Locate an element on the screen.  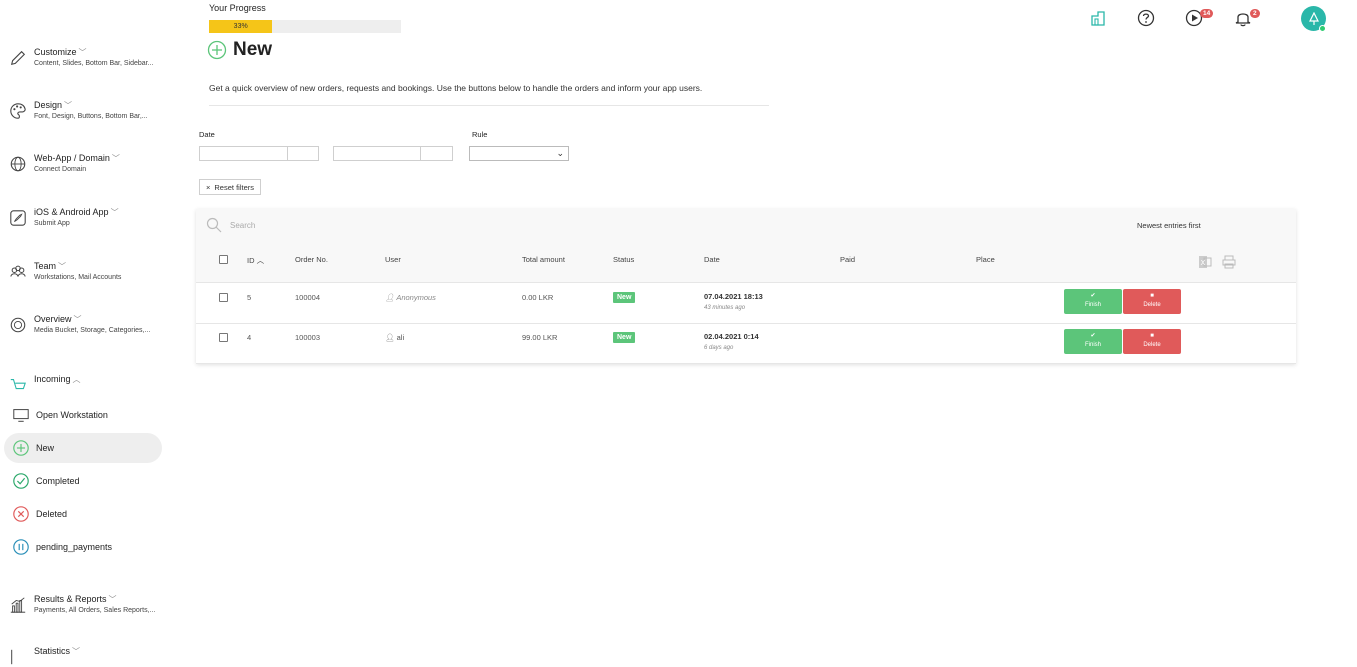
user-icon: 👤︎ is located at coordinates (391, 337).